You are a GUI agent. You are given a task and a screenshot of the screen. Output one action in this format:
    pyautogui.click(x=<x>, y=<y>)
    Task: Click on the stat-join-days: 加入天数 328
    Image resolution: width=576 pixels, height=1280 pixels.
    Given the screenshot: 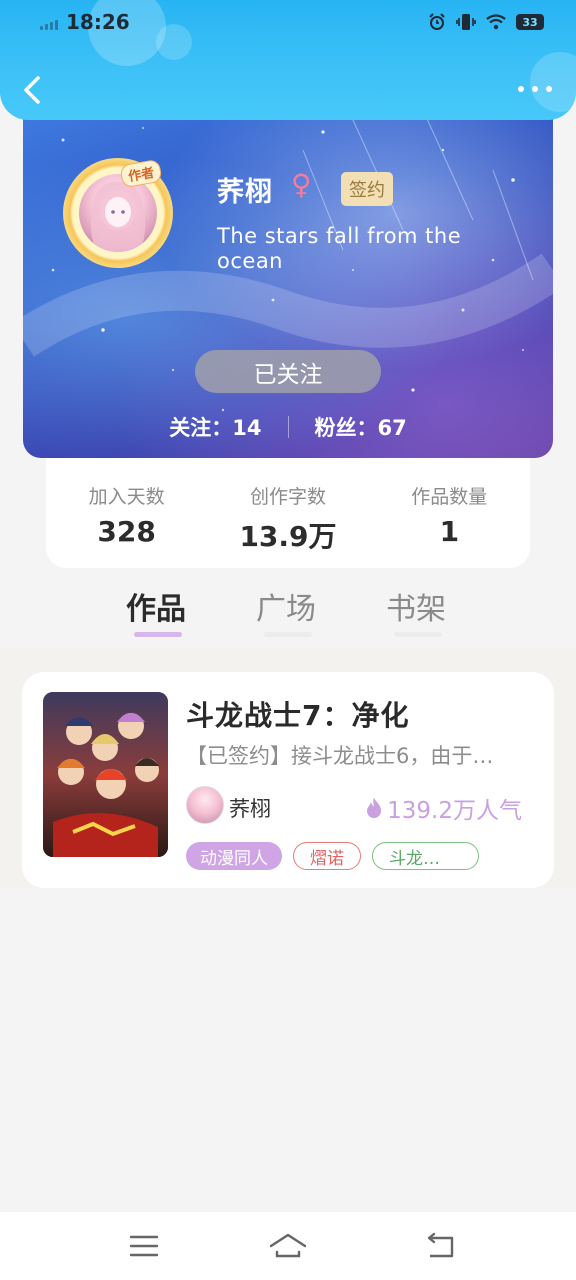 What is the action you would take?
    pyautogui.click(x=127, y=525)
    